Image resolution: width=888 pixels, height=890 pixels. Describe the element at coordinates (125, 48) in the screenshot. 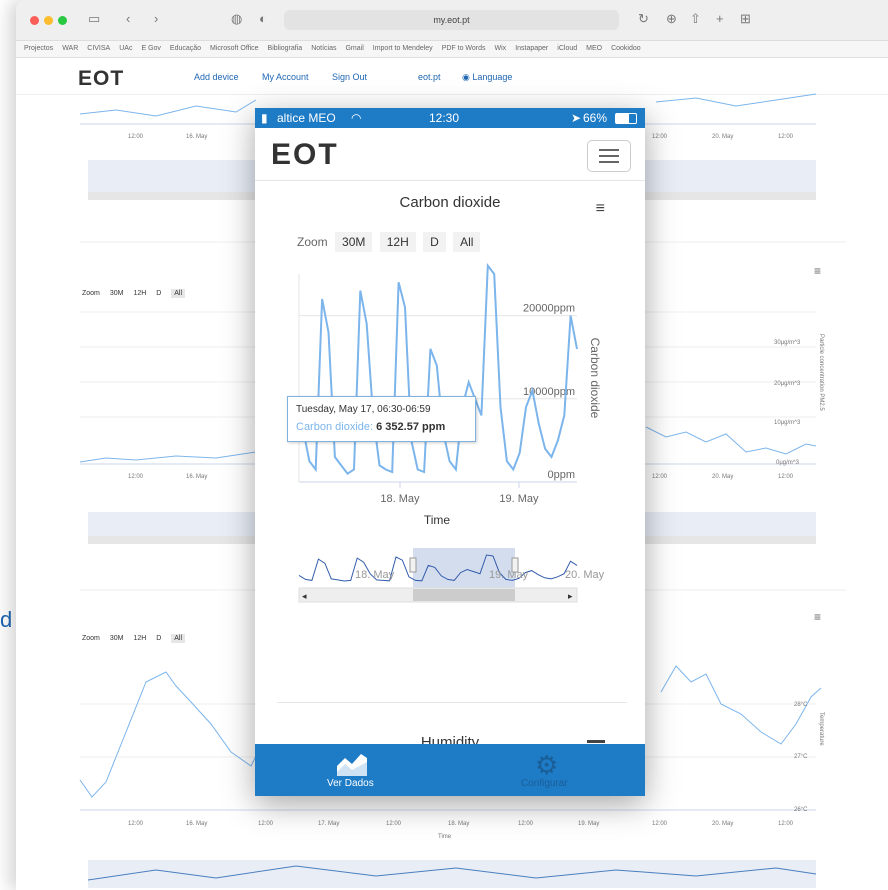

I see `bookmark-item: UAc` at that location.